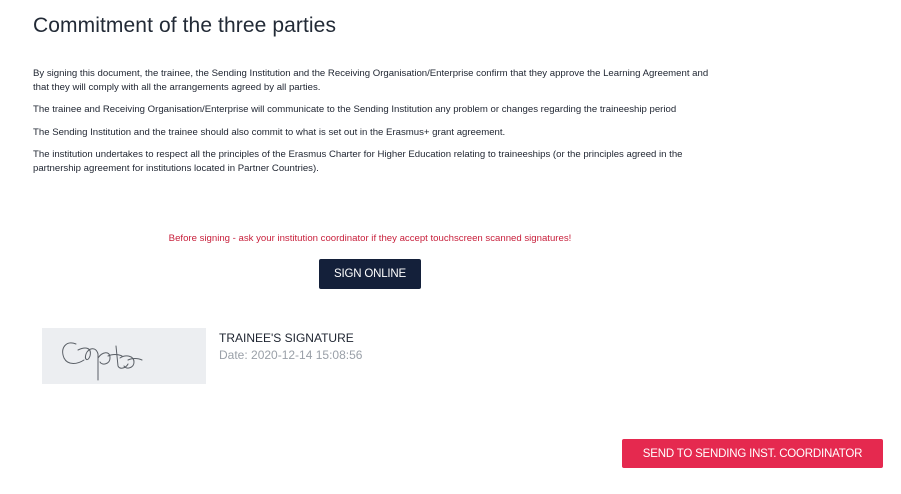 This screenshot has height=494, width=901. I want to click on signature-date: Date: 2020-12-14 15:08:56, so click(291, 355).